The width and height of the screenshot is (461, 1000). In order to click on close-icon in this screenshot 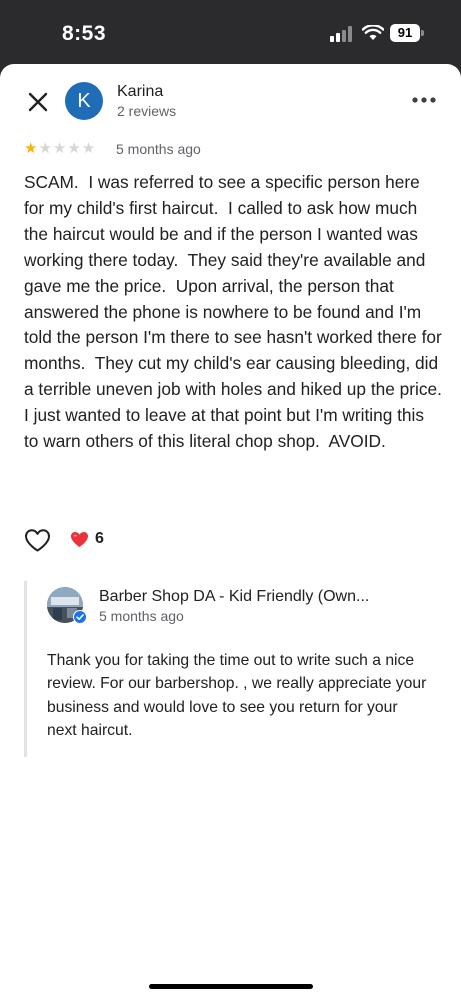, I will do `click(38, 102)`.